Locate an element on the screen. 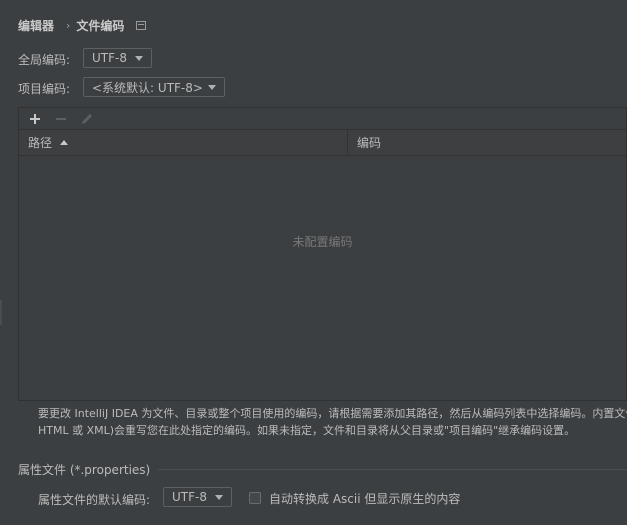  remove-path-button is located at coordinates (61, 119).